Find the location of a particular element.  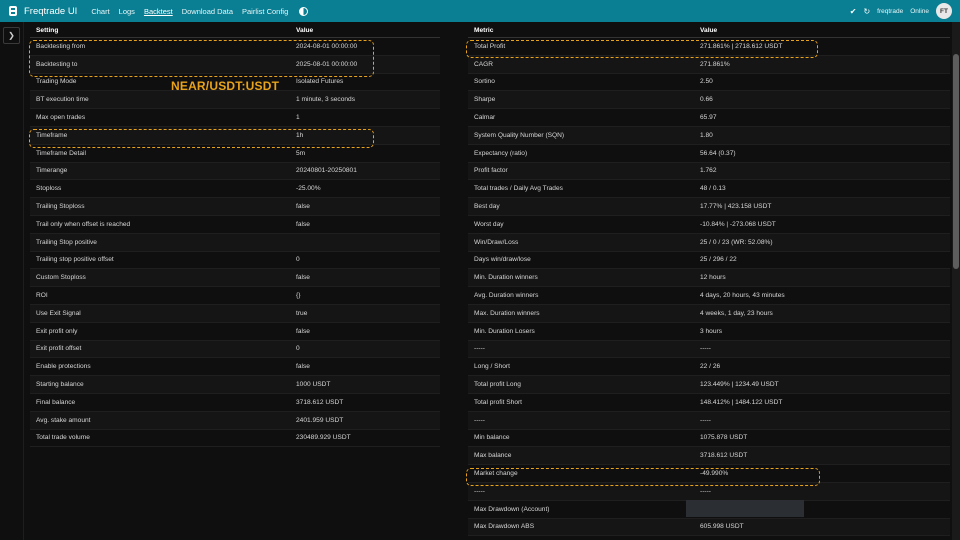

metric-row: Days win/draw/lose 25 / 296 / 22 is located at coordinates (709, 261).